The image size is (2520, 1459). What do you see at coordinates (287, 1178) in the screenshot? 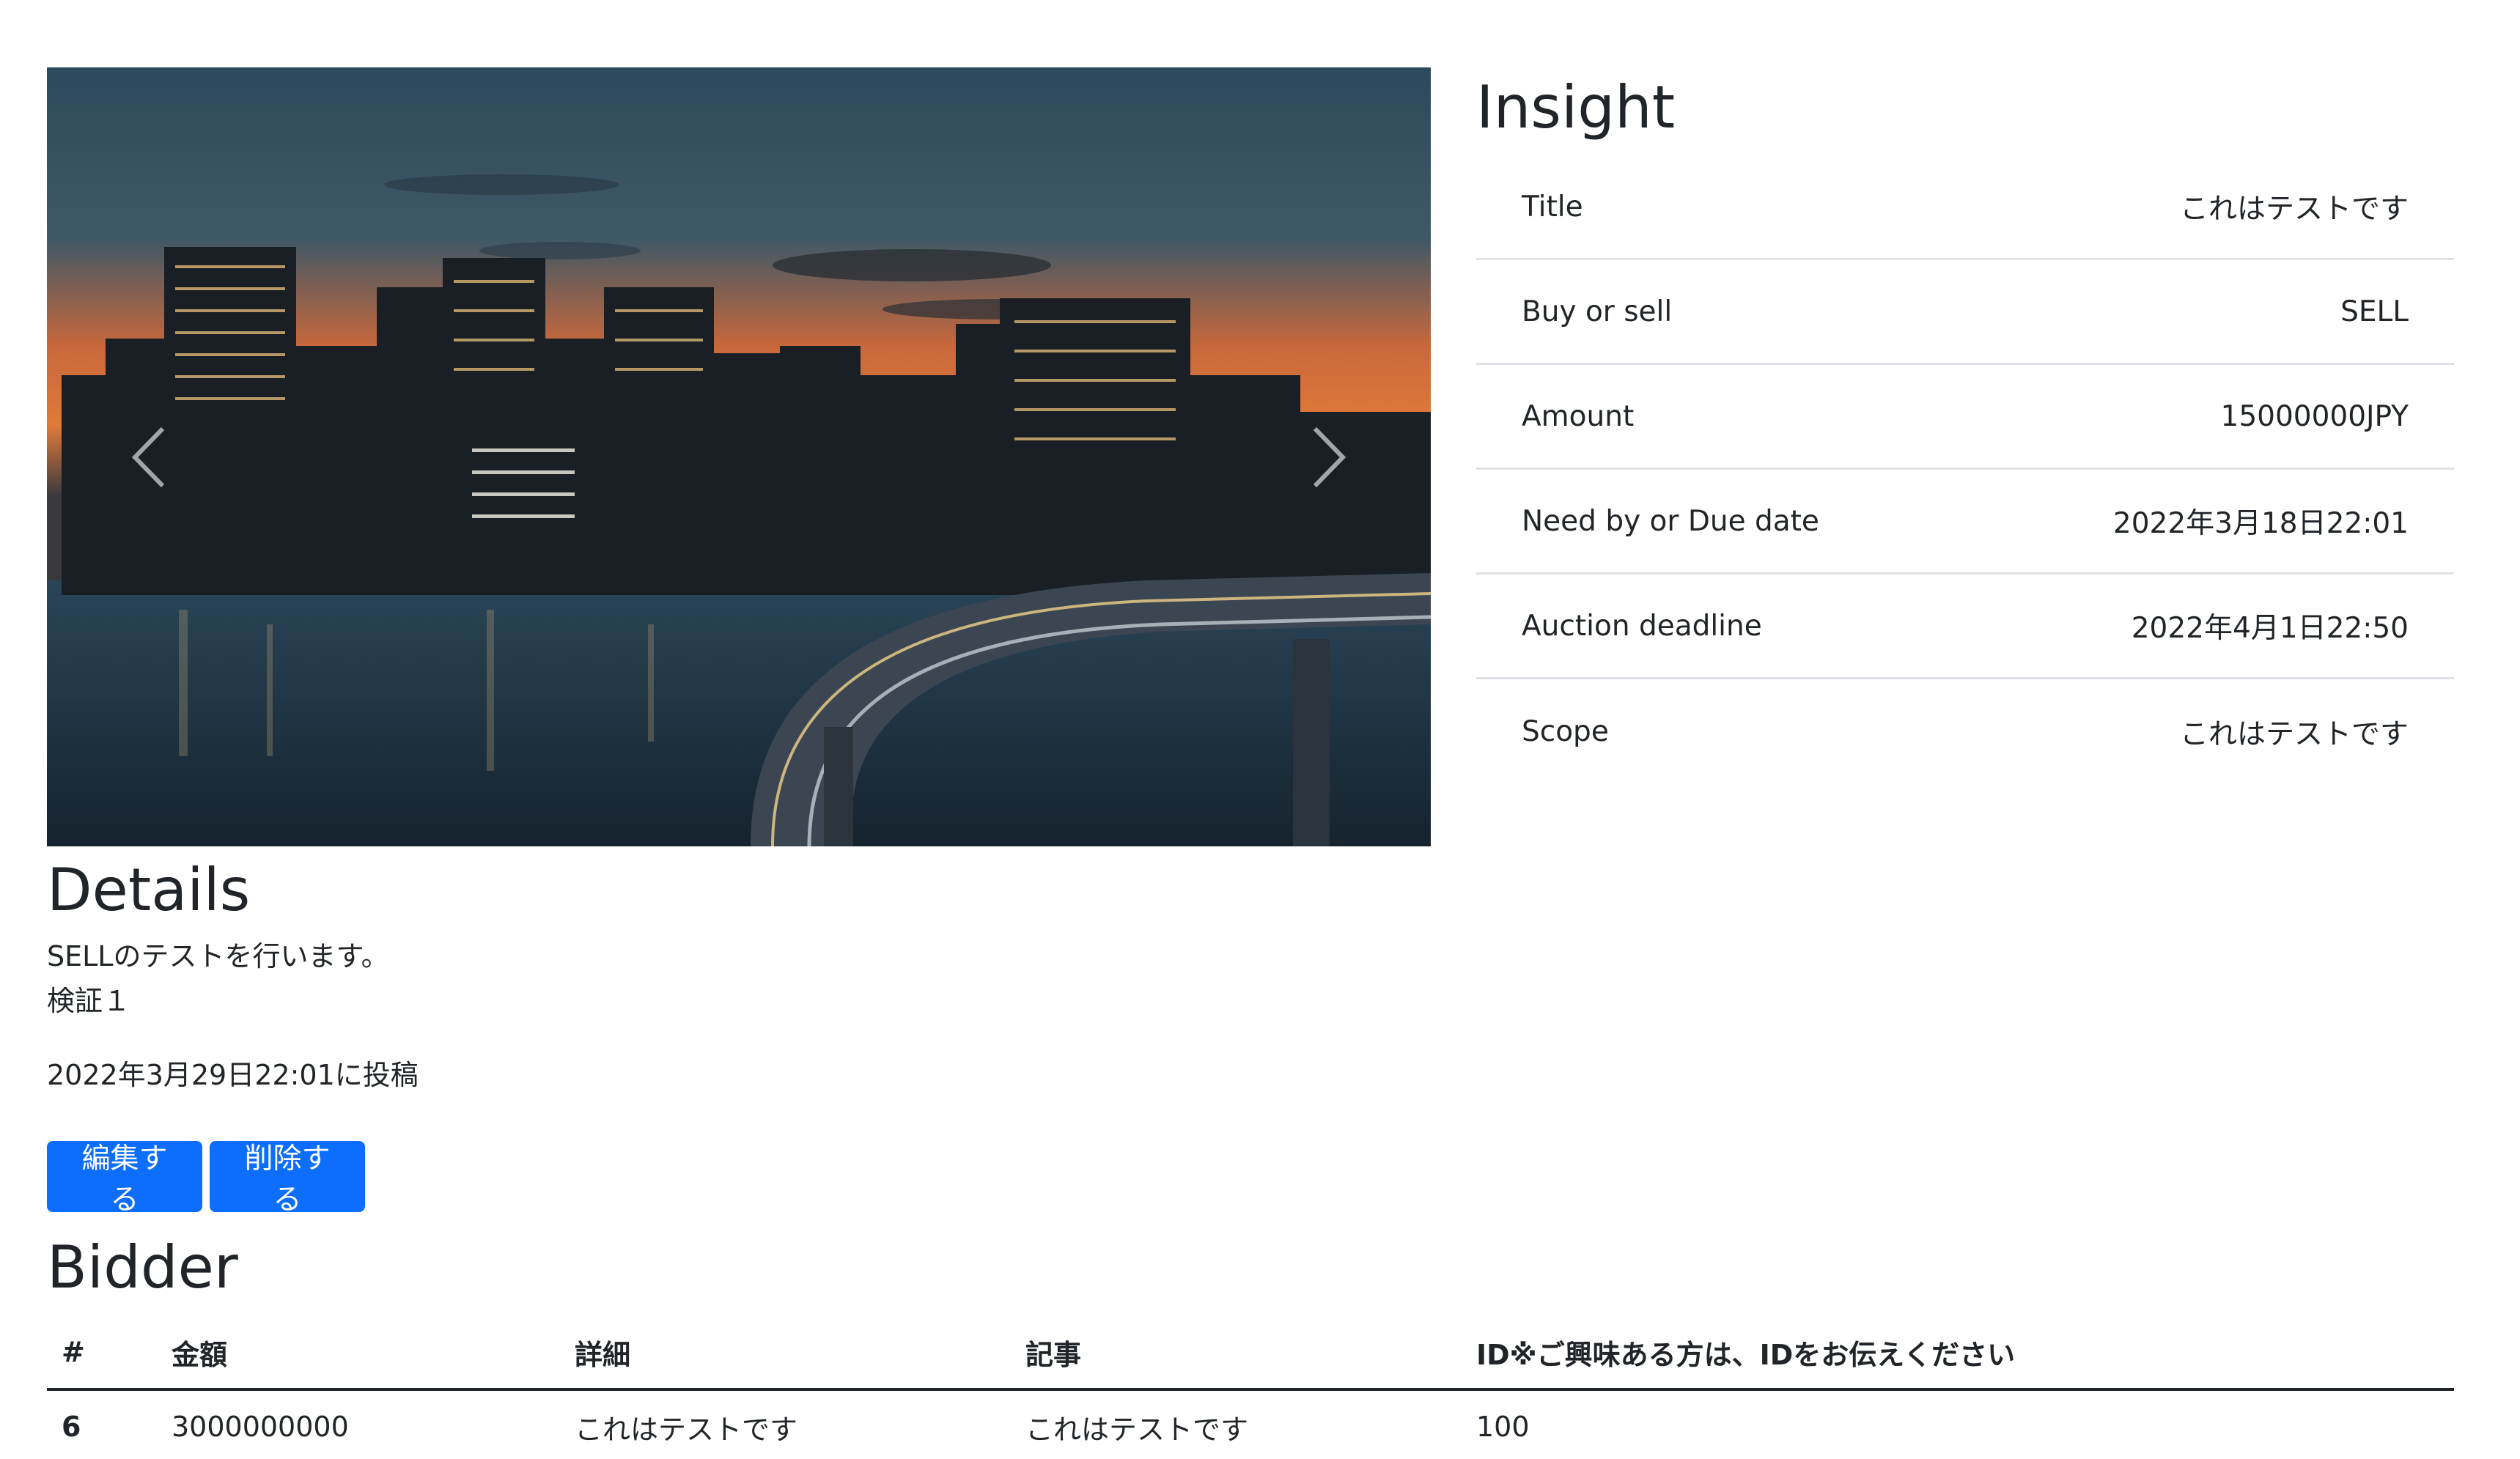
I see `delete-button: 削除する` at bounding box center [287, 1178].